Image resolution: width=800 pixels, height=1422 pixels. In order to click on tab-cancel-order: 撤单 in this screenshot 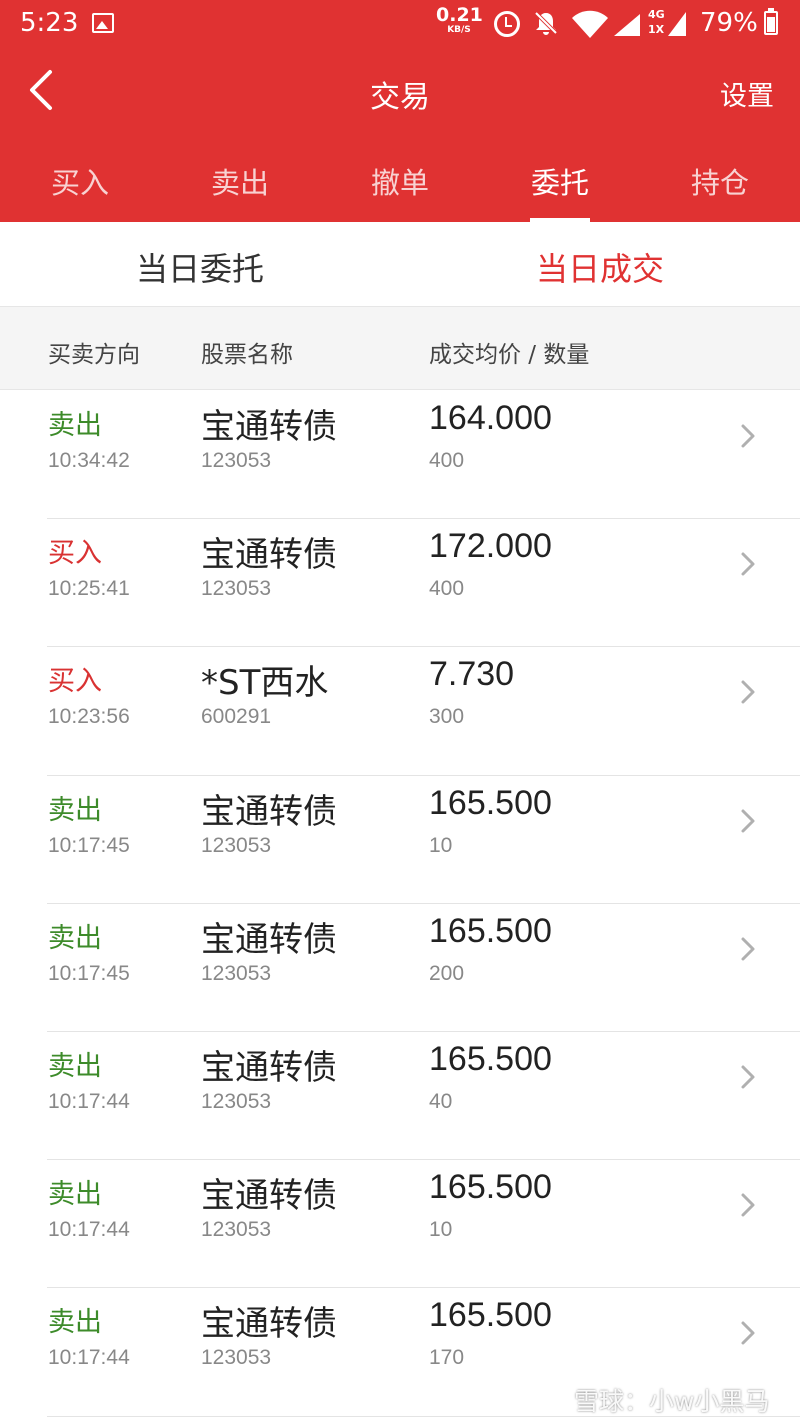, I will do `click(400, 178)`.